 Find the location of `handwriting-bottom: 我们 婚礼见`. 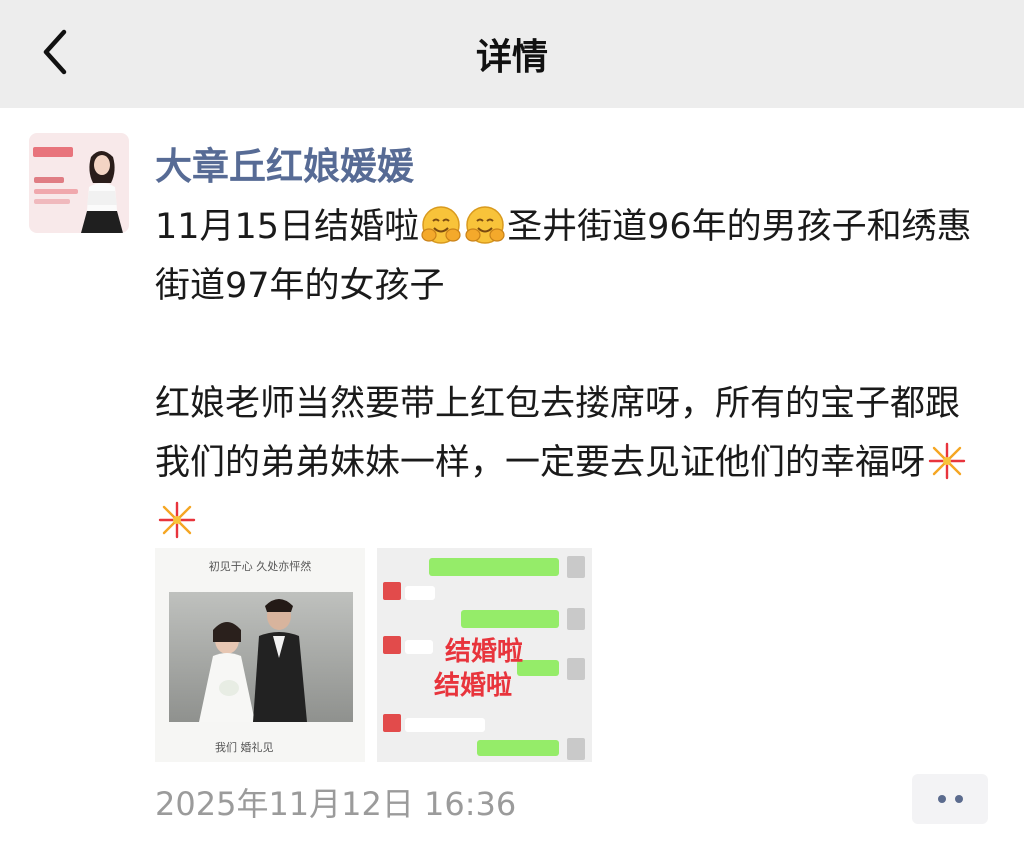

handwriting-bottom: 我们 婚礼见 is located at coordinates (244, 747).